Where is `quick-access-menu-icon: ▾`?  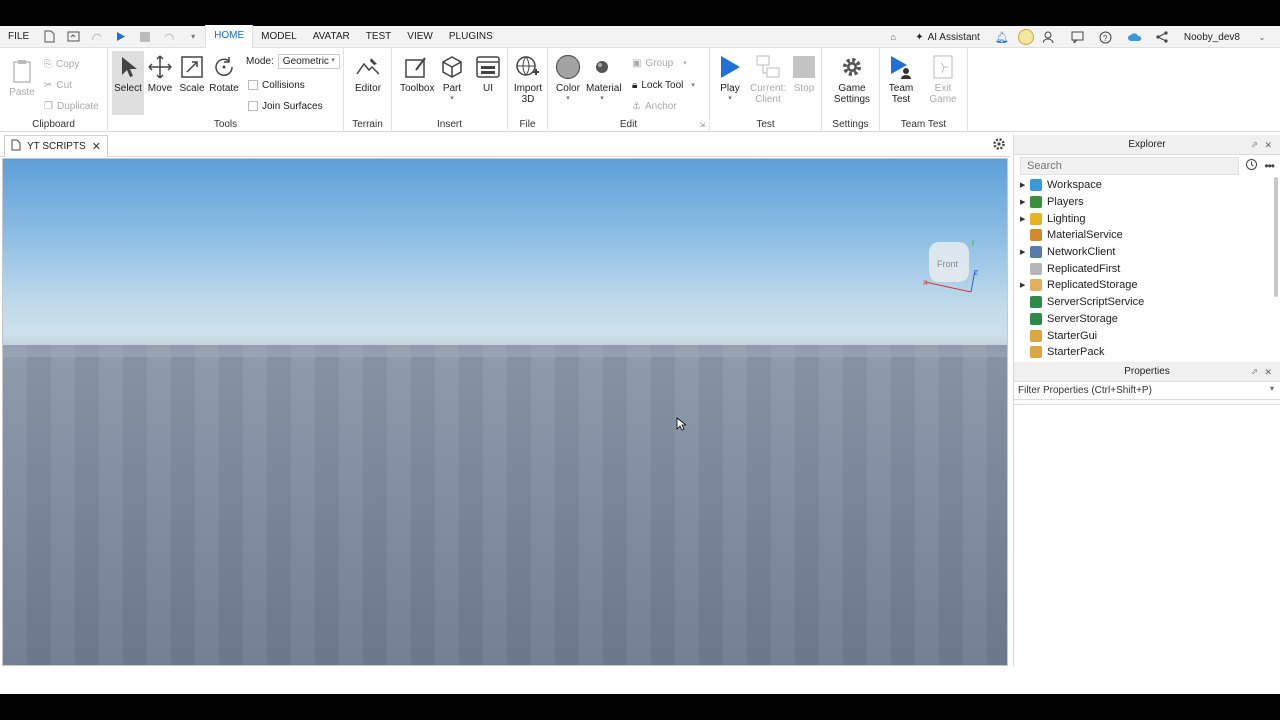 quick-access-menu-icon: ▾ is located at coordinates (193, 37).